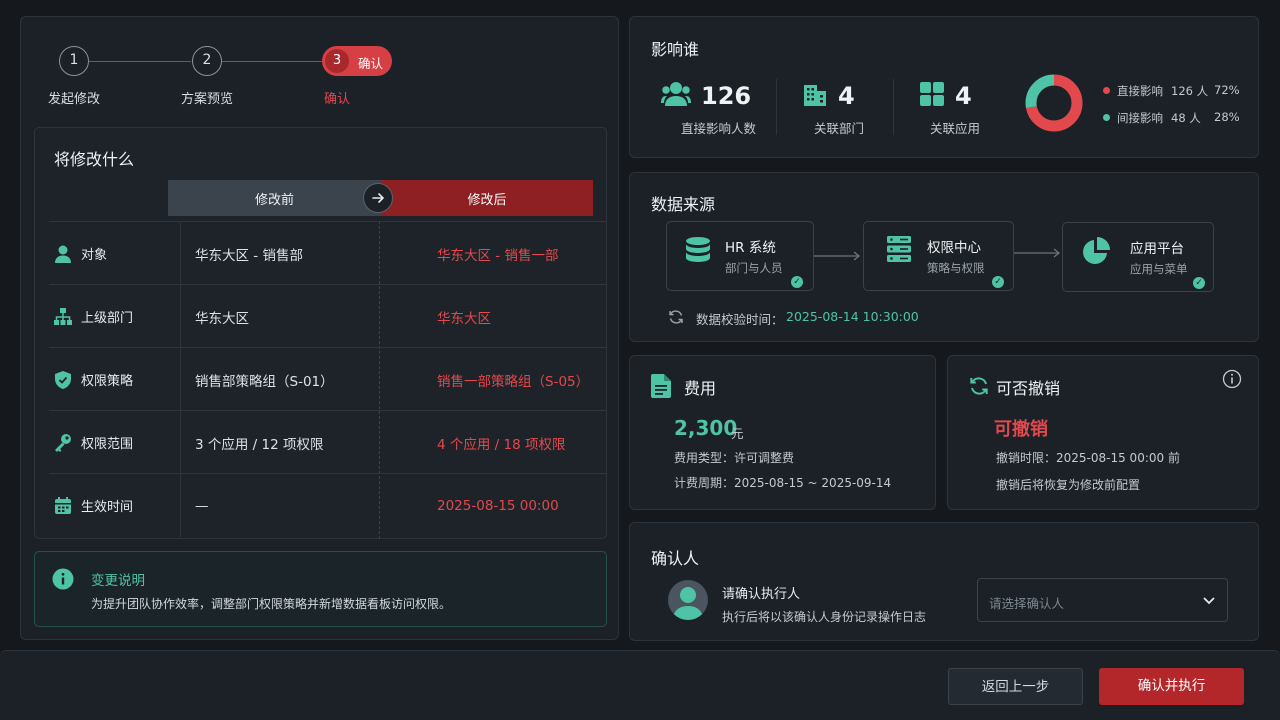  Describe the element at coordinates (464, 318) in the screenshot. I see `after-value: 华东大区` at that location.